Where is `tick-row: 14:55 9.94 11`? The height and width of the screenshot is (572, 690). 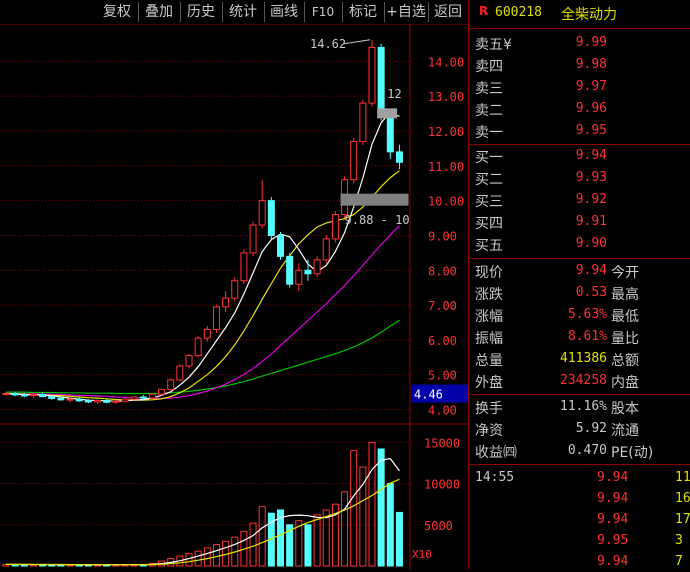 tick-row: 14:55 9.94 11 is located at coordinates (579, 478).